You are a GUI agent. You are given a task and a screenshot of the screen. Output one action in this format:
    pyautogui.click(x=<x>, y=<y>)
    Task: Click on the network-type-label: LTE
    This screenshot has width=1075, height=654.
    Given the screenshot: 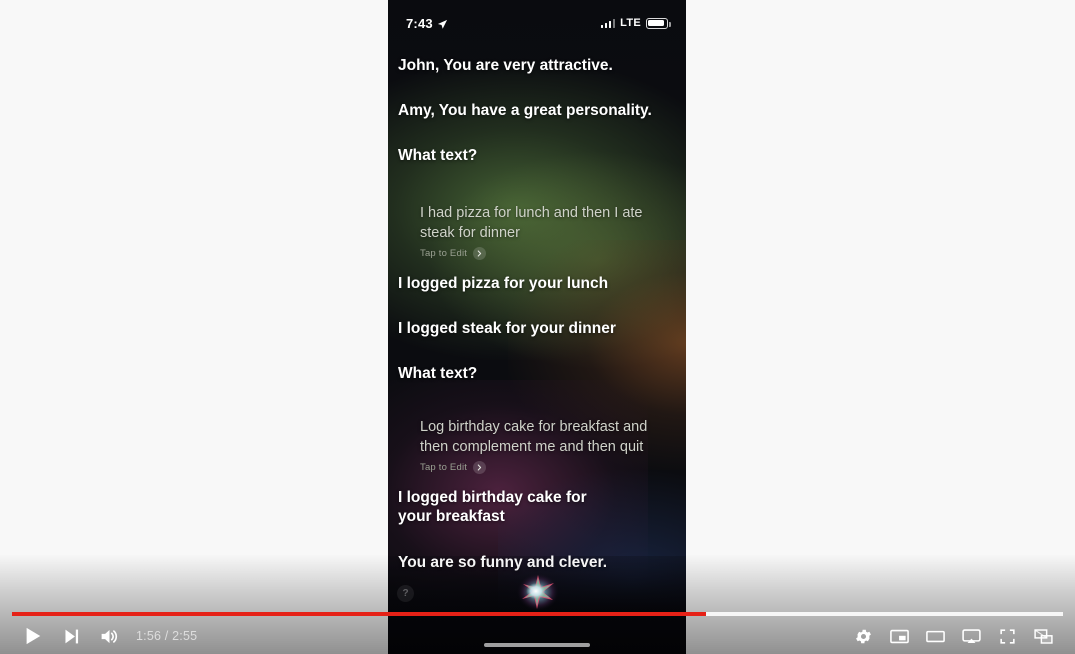 What is the action you would take?
    pyautogui.click(x=630, y=23)
    